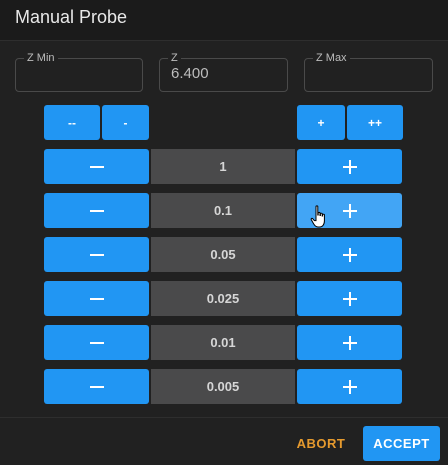  I want to click on dialog-header: Manual Probe, so click(224, 20).